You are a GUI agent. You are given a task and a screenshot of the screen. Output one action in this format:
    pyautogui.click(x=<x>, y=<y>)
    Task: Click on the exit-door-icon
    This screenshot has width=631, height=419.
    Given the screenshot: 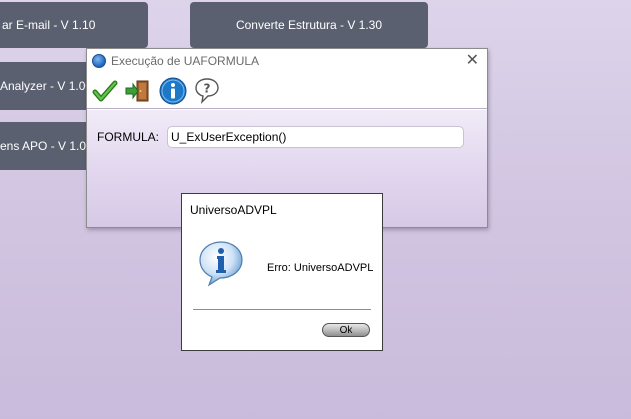 What is the action you would take?
    pyautogui.click(x=137, y=91)
    